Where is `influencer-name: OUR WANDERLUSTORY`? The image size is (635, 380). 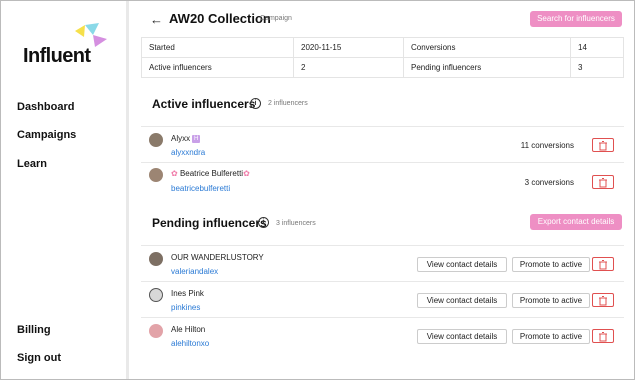 influencer-name: OUR WANDERLUSTORY is located at coordinates (217, 257).